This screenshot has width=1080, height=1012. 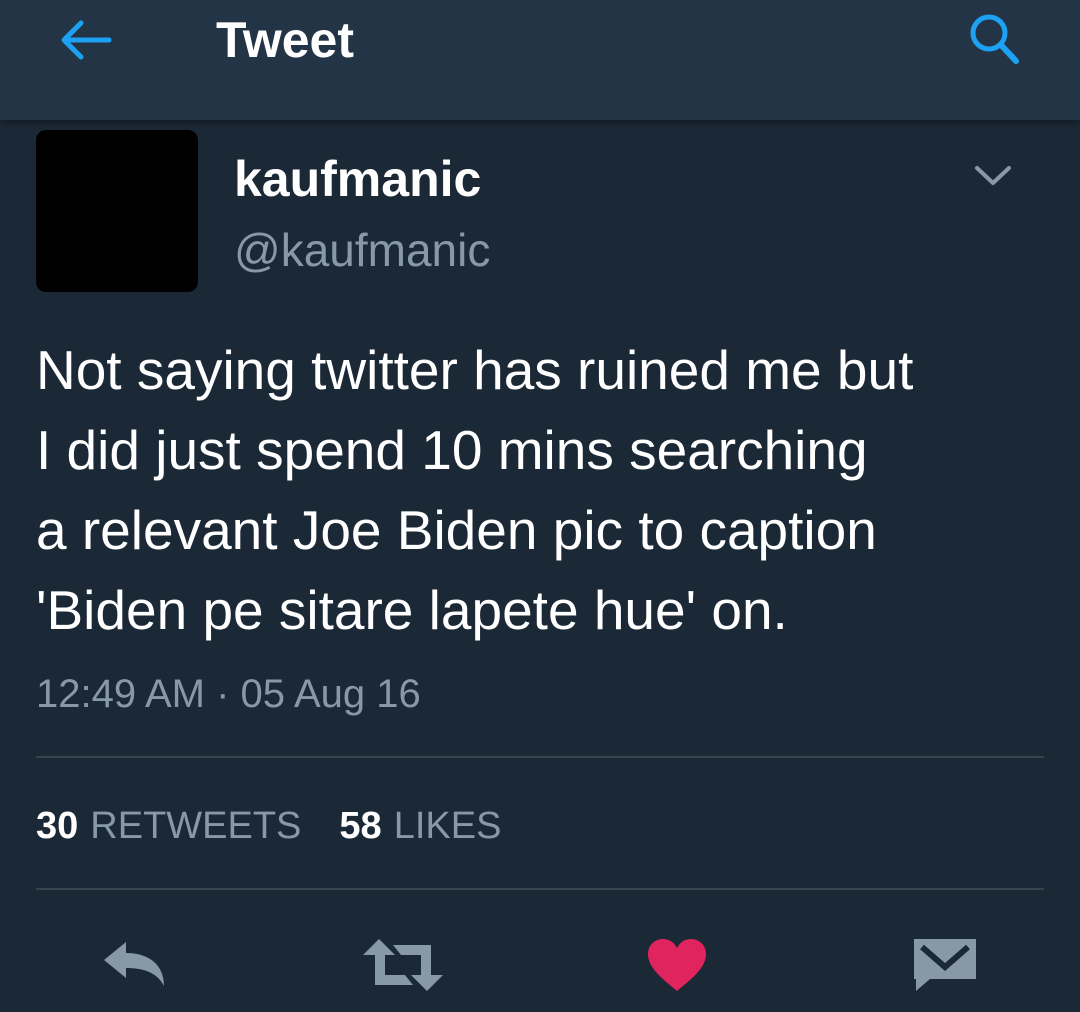 What do you see at coordinates (360, 826) in the screenshot?
I see `likes-count: 58` at bounding box center [360, 826].